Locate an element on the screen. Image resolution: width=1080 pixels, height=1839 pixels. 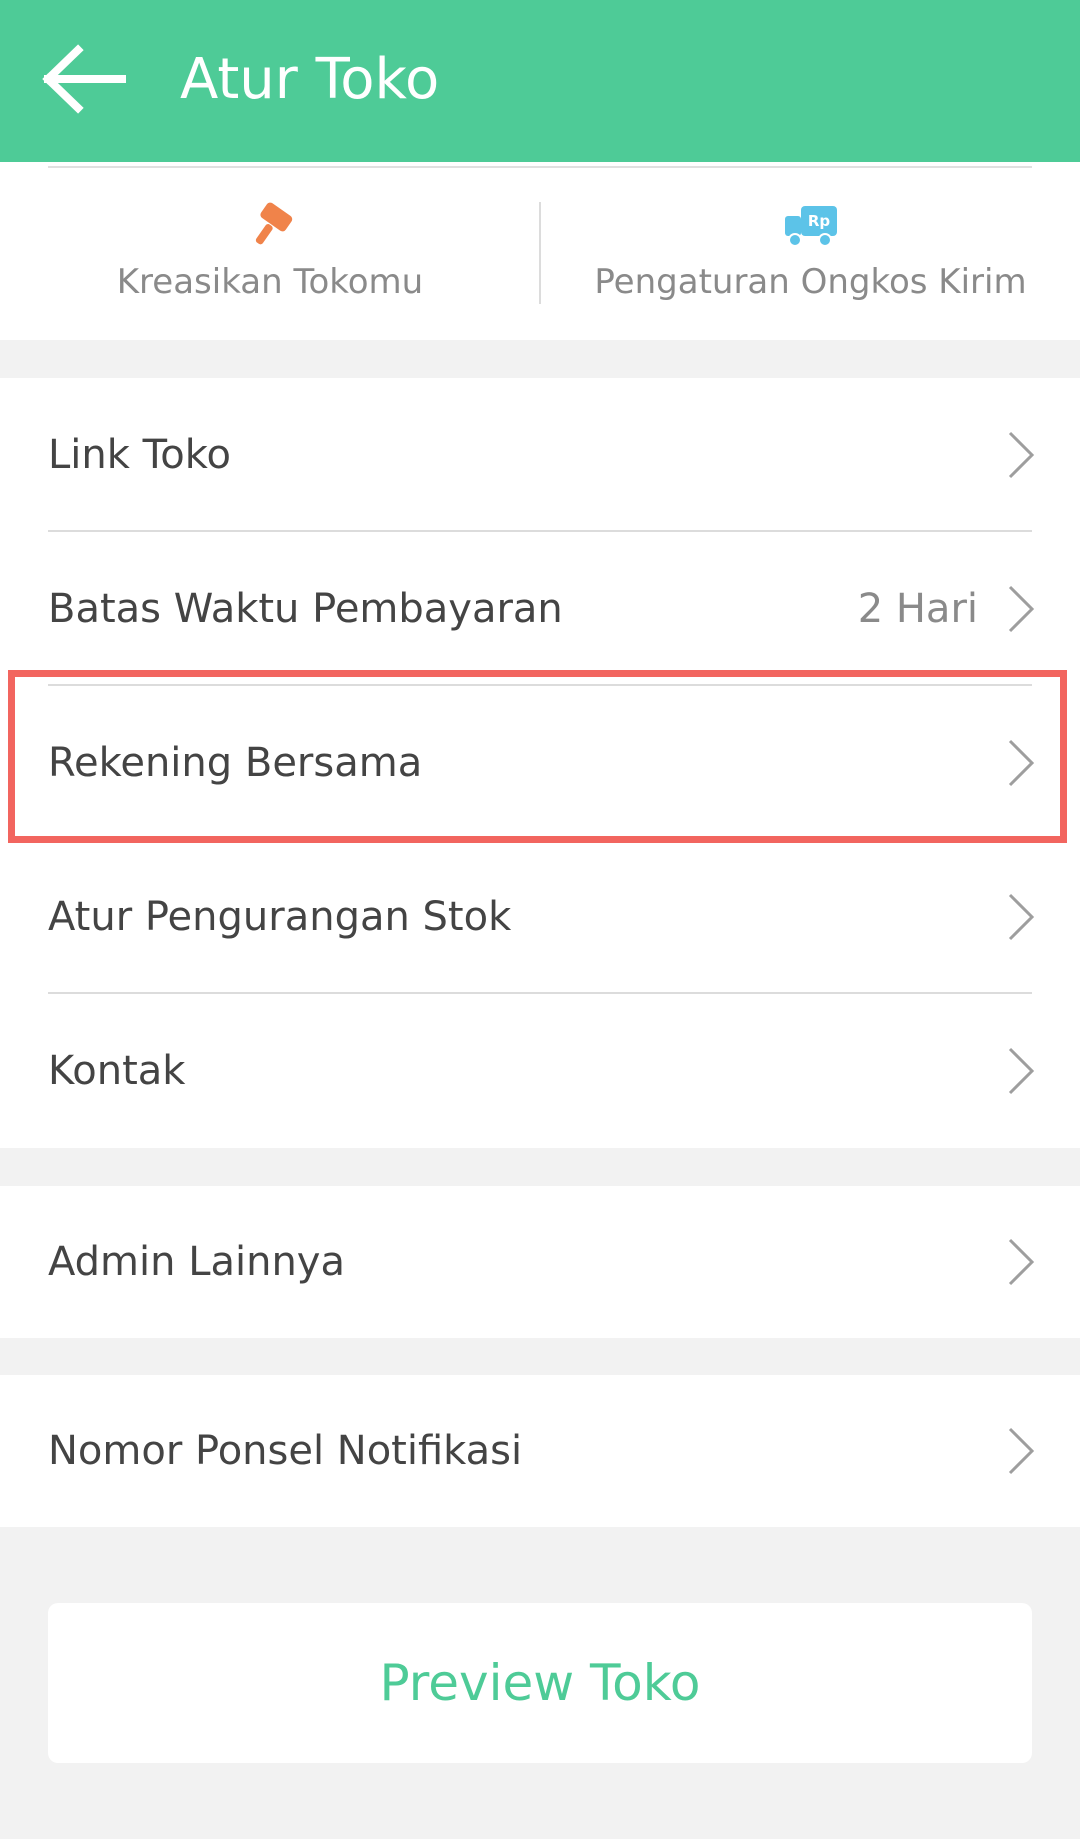
settings-item-batas-waktu-pembayaran: Batas Waktu Pembayaran 2 Hari is located at coordinates (540, 609).